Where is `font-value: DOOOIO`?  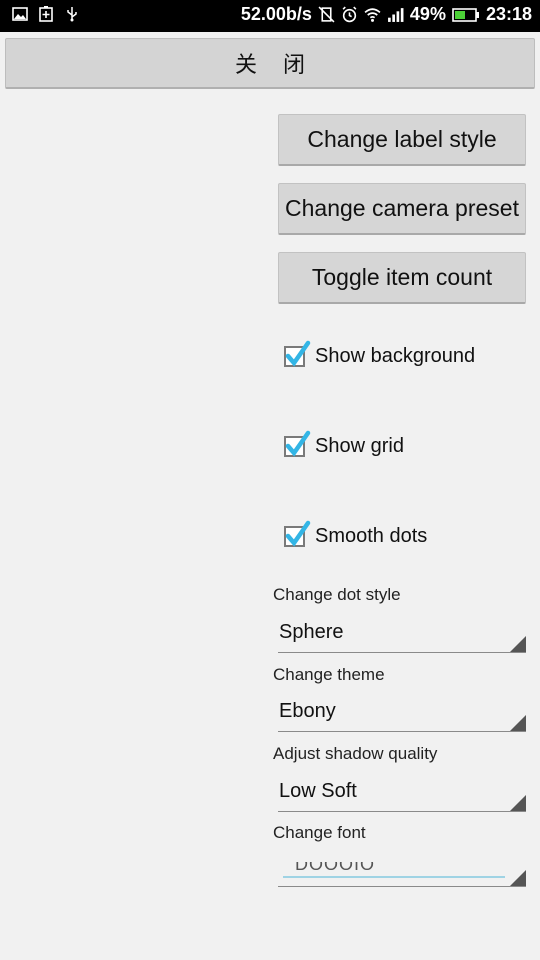
font-value: DOOOIO is located at coordinates (335, 868).